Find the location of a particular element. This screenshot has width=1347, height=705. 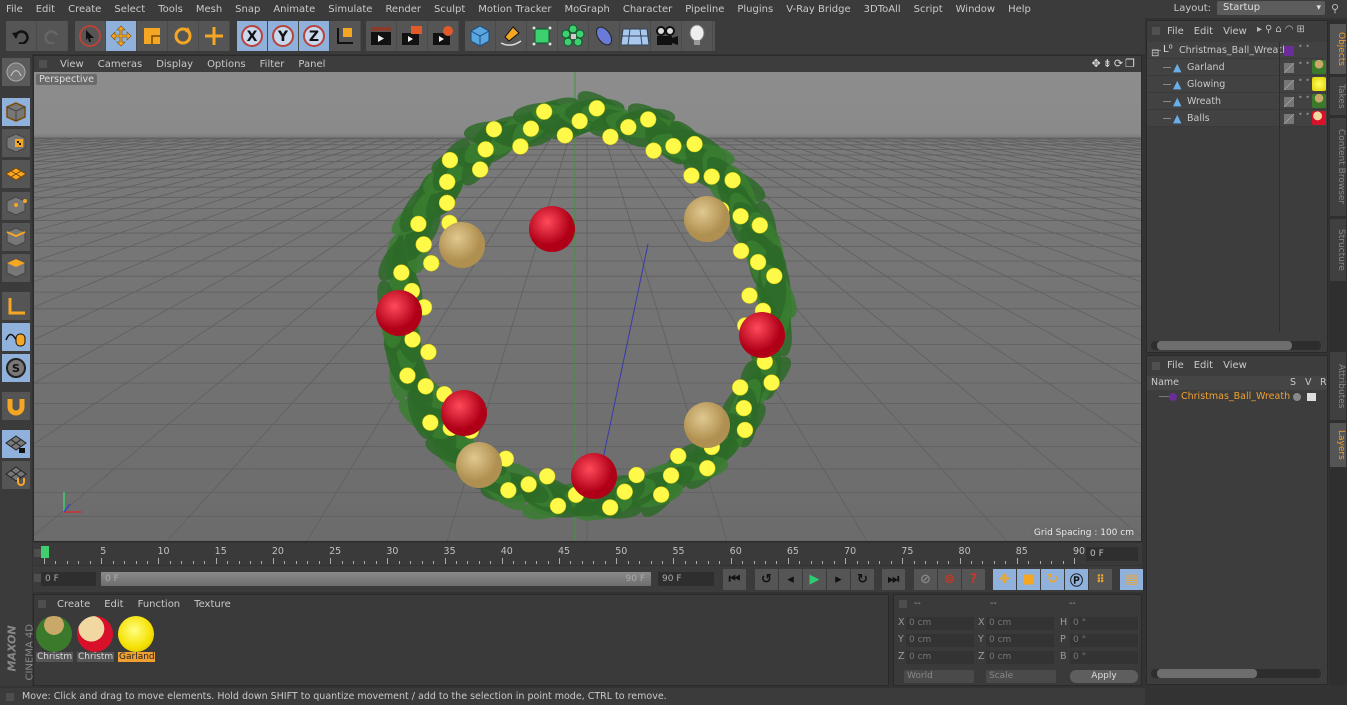

next-key-icon: ↻ is located at coordinates (862, 579).